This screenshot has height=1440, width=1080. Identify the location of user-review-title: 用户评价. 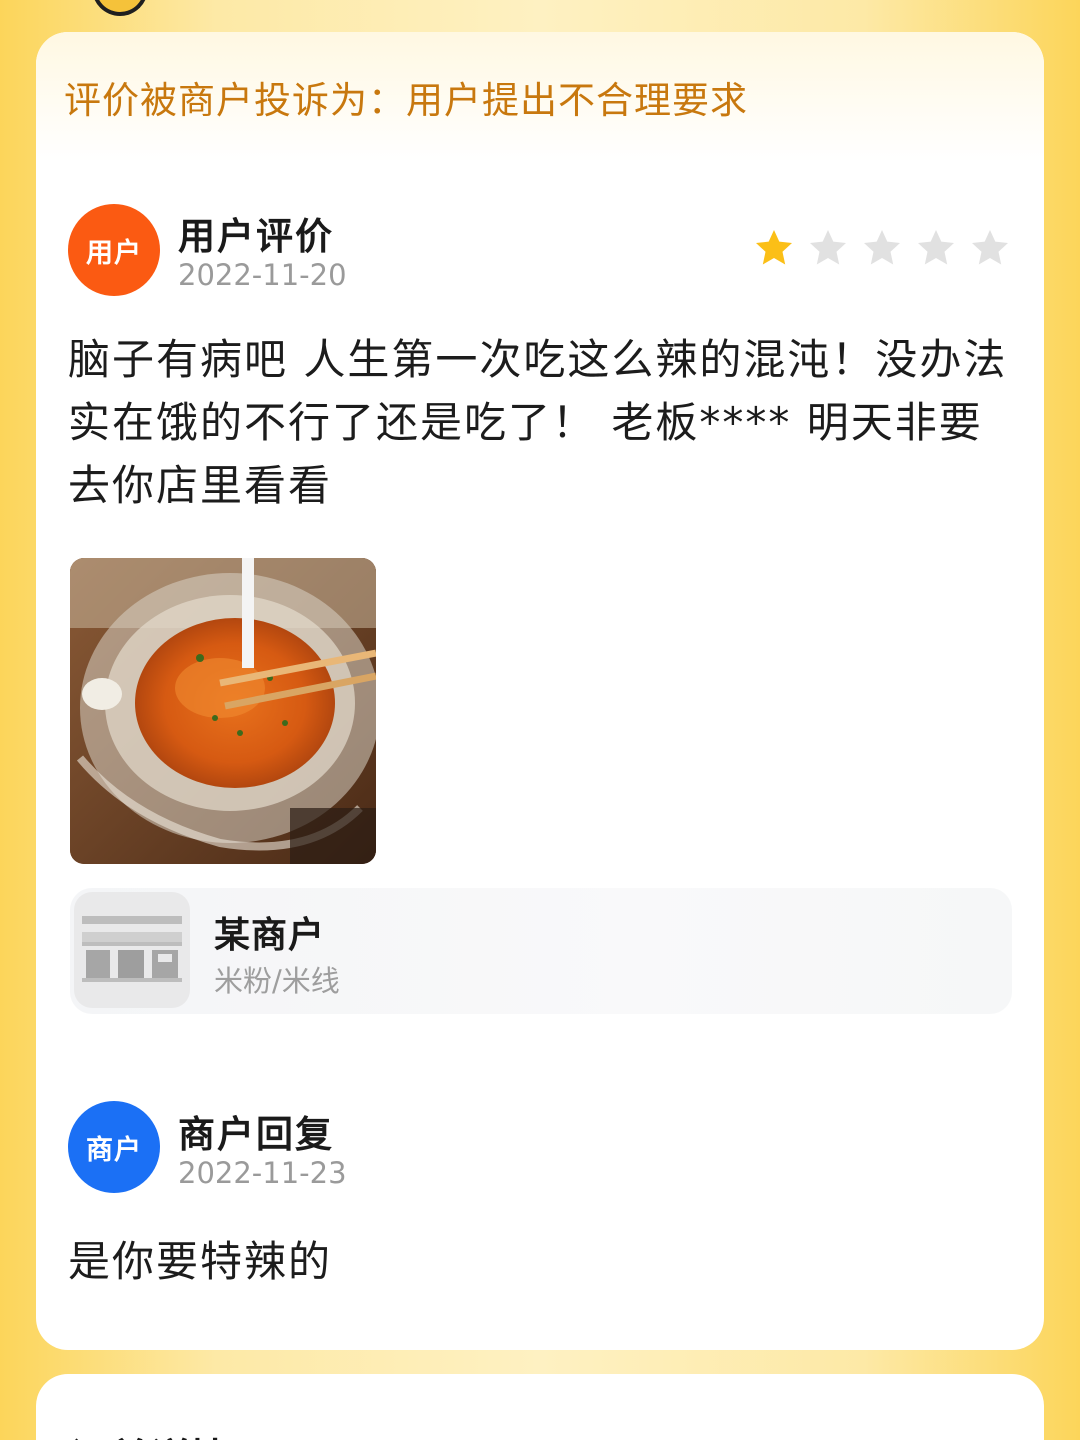
(256, 236).